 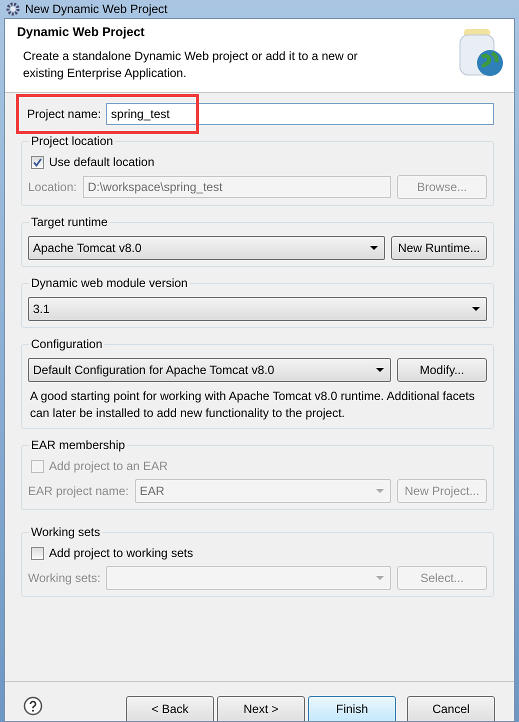 What do you see at coordinates (64, 578) in the screenshot?
I see `field-label: Working sets:` at bounding box center [64, 578].